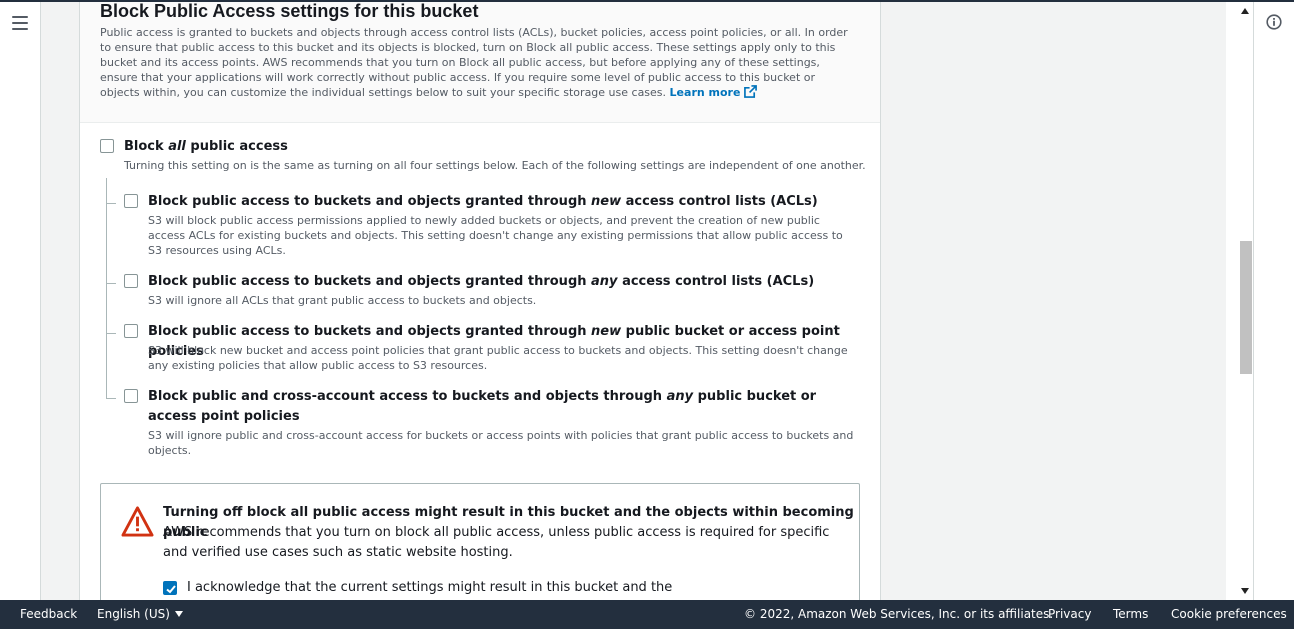 The width and height of the screenshot is (1294, 629). What do you see at coordinates (133, 614) in the screenshot?
I see `language-label: English (US)` at bounding box center [133, 614].